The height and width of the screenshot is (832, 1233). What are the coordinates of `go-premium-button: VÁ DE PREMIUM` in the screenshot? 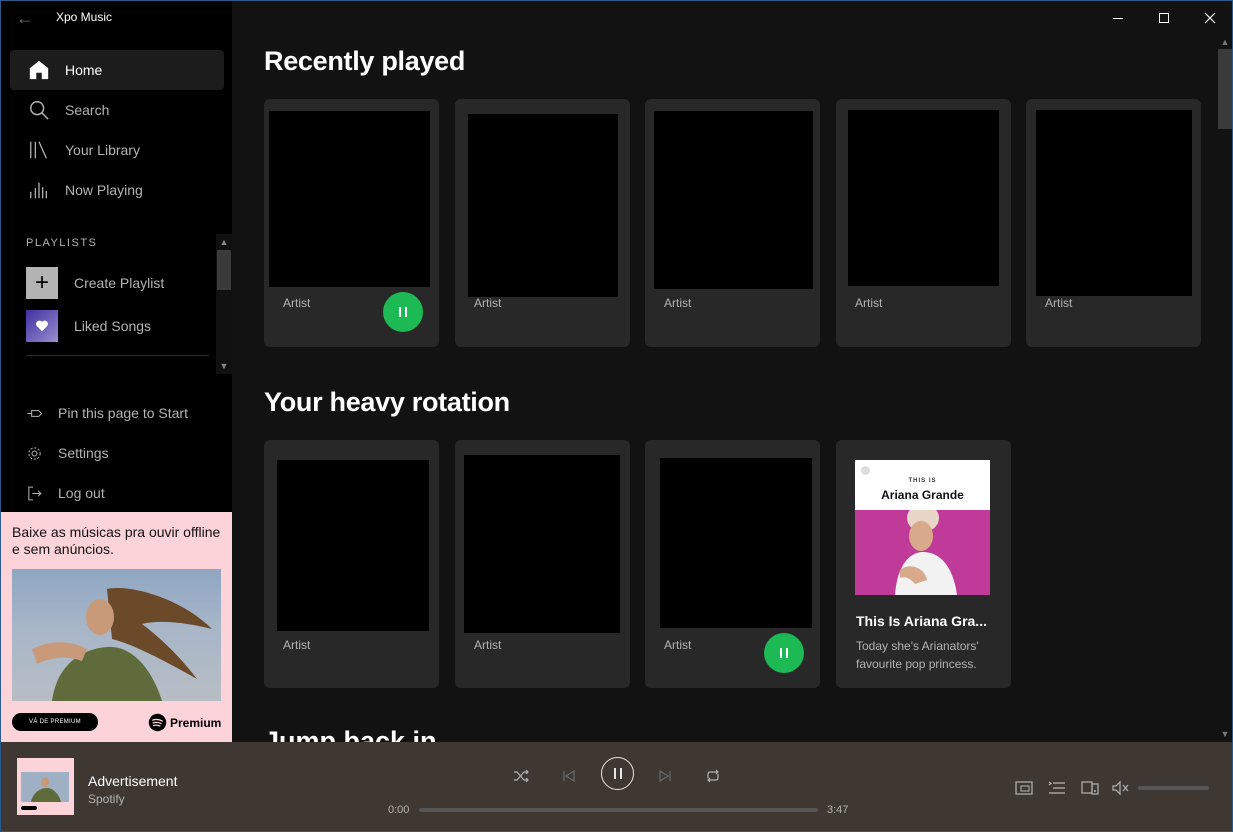 It's located at (55, 722).